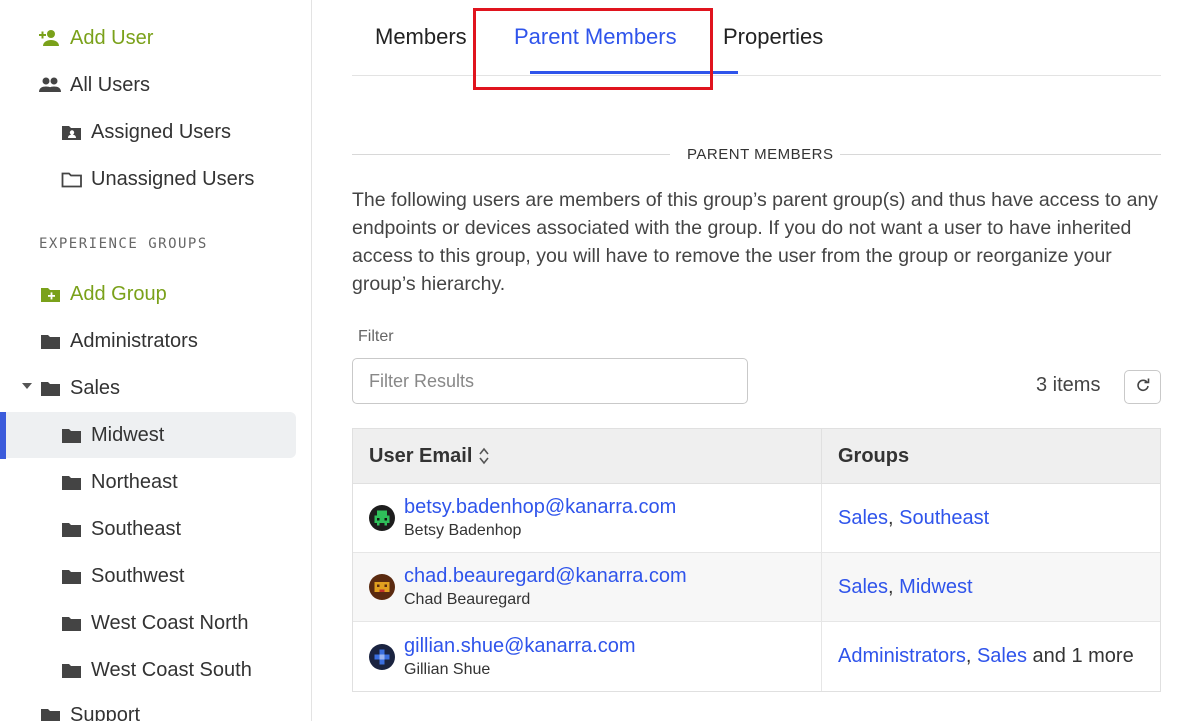 The height and width of the screenshot is (721, 1200). I want to click on sidebar-item-southwest: Southwest, so click(122, 576).